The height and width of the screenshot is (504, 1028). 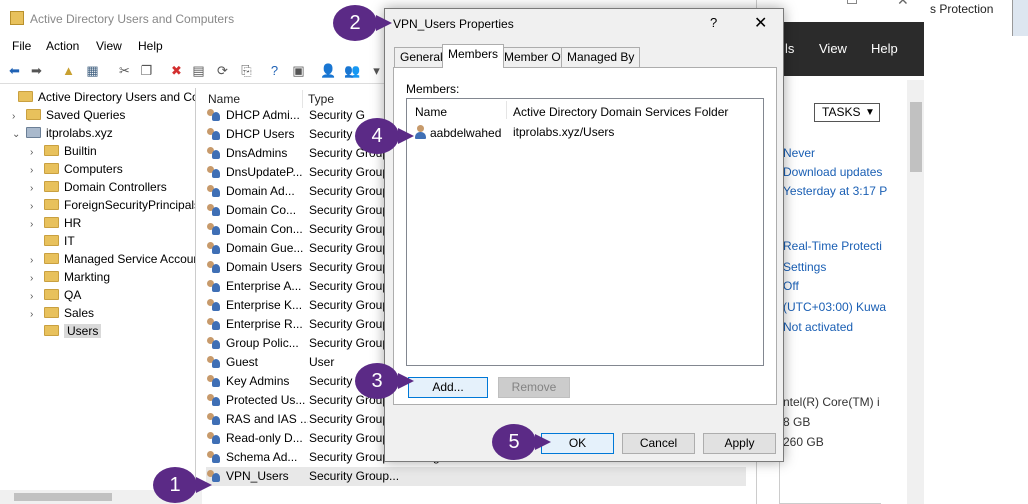 I want to click on tree-item: › Computers, so click(x=76, y=169).